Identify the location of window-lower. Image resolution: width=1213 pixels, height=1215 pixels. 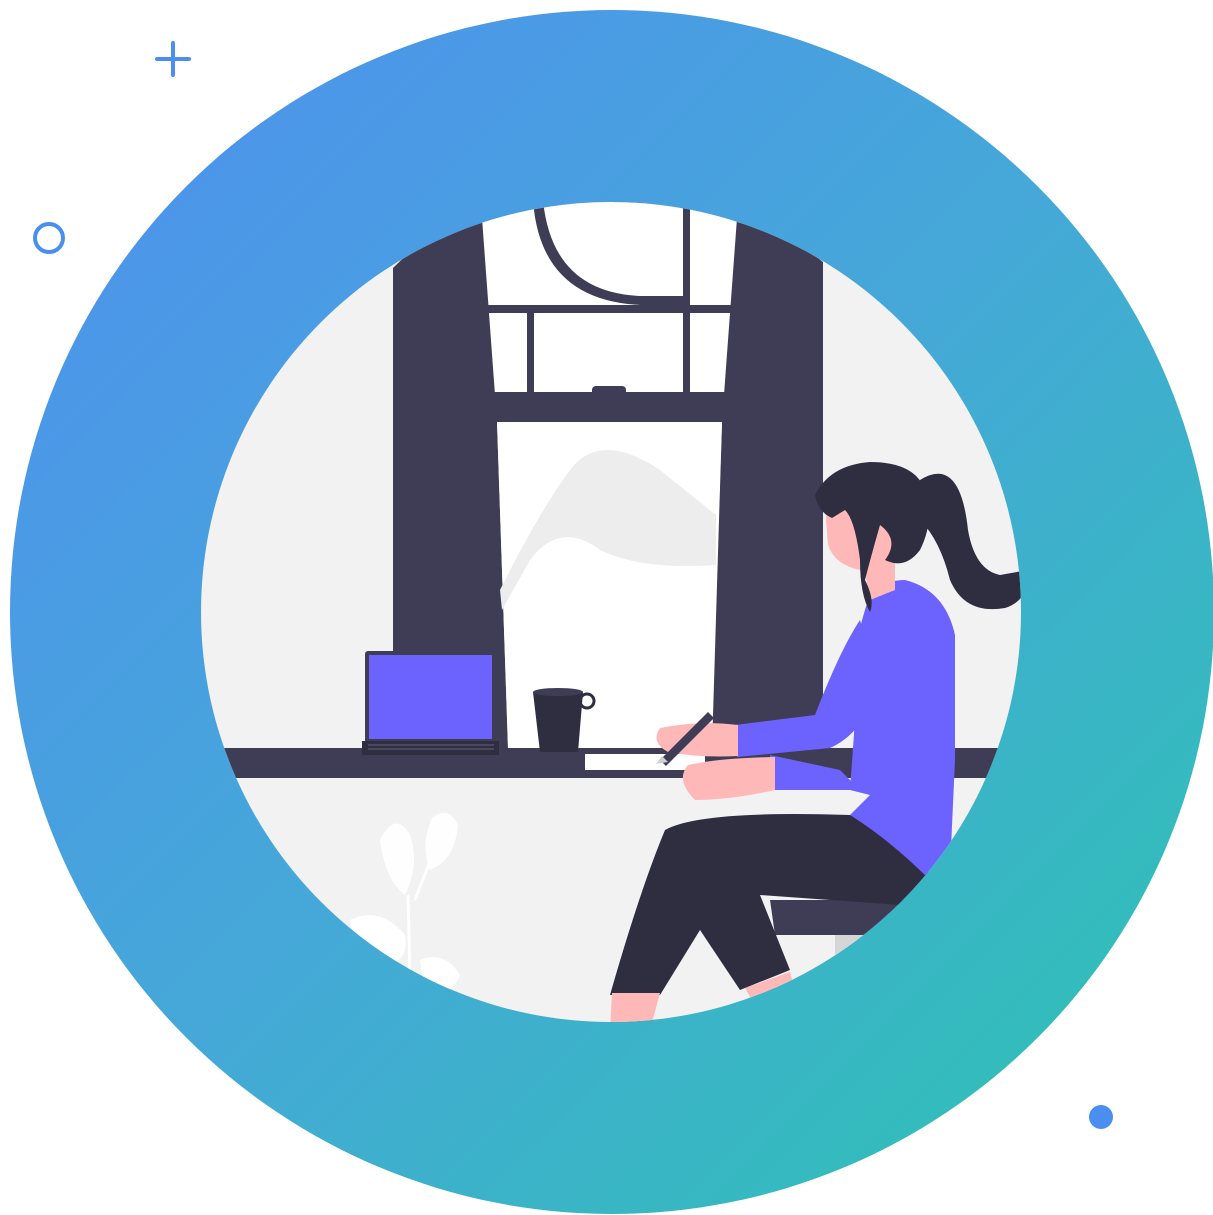
(609, 585).